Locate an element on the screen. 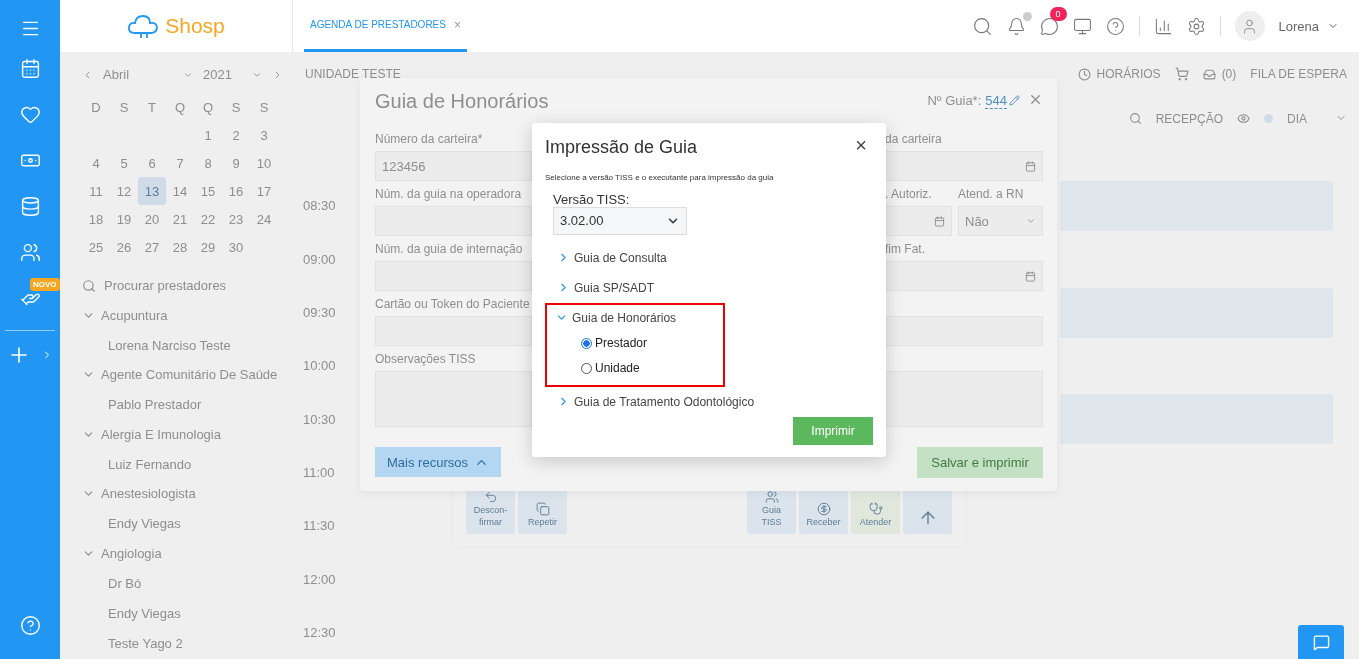 The image size is (1359, 659). calendar-day: 12 is located at coordinates (124, 191).